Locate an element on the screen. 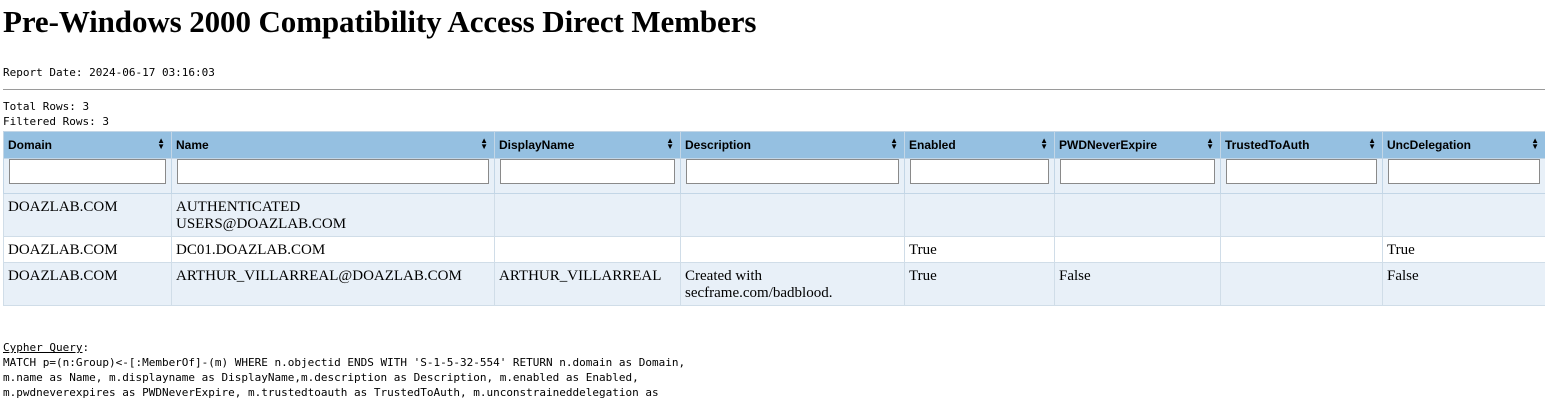 Image resolution: width=1545 pixels, height=410 pixels. column-header-uncdelegation: UncDelegation ▲ ▼ is located at coordinates (1463, 145).